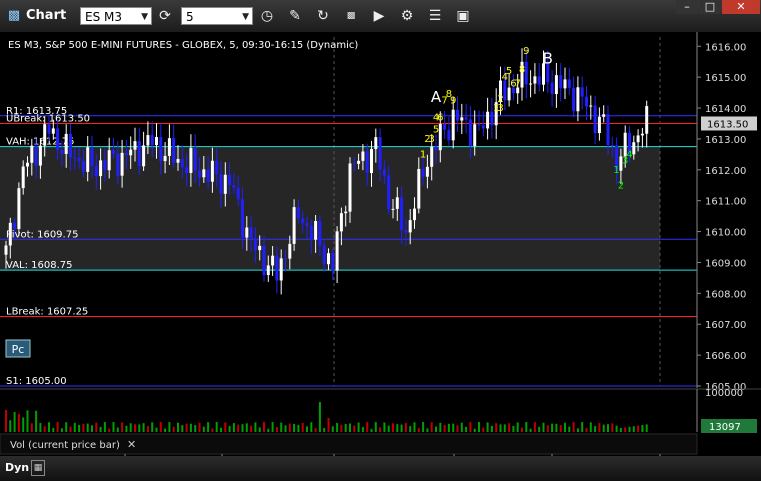  What do you see at coordinates (42, 234) in the screenshot?
I see `level-label: Pivot: 1609.75` at bounding box center [42, 234].